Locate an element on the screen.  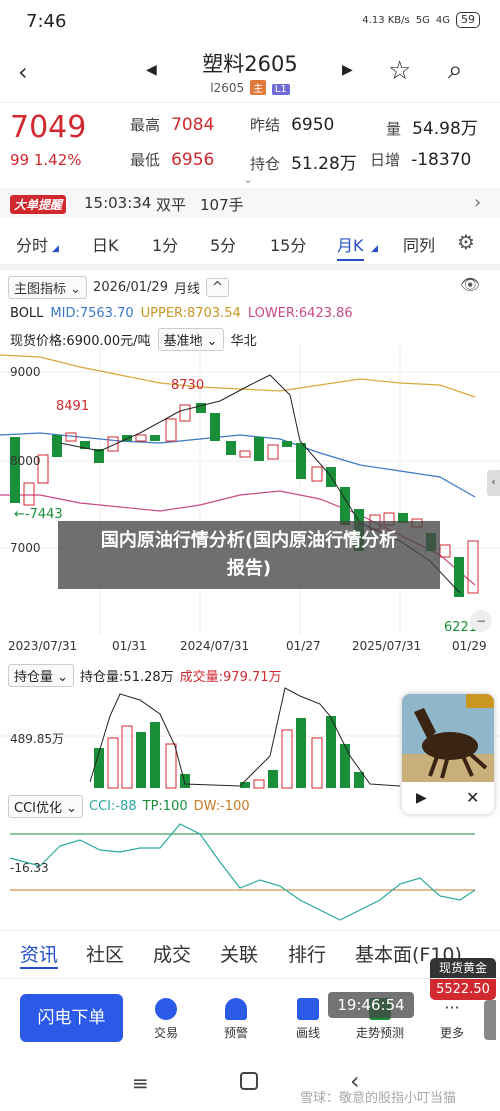
trade-icon is located at coordinates (166, 1009).